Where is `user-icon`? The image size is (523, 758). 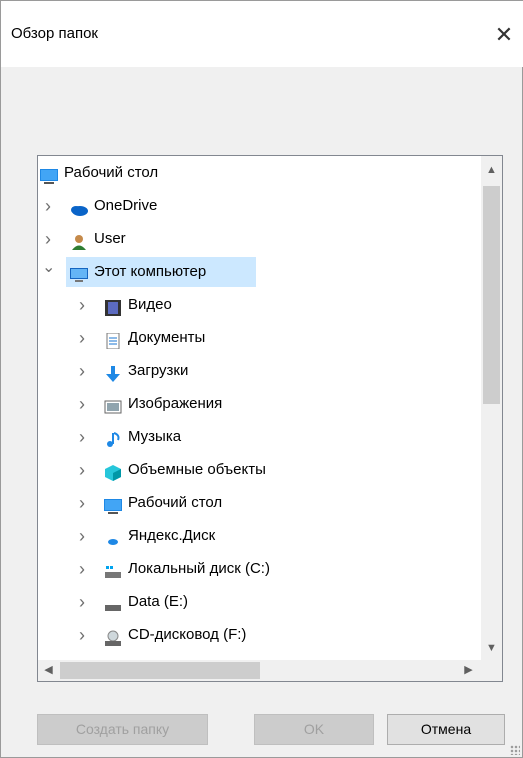 user-icon is located at coordinates (79, 240).